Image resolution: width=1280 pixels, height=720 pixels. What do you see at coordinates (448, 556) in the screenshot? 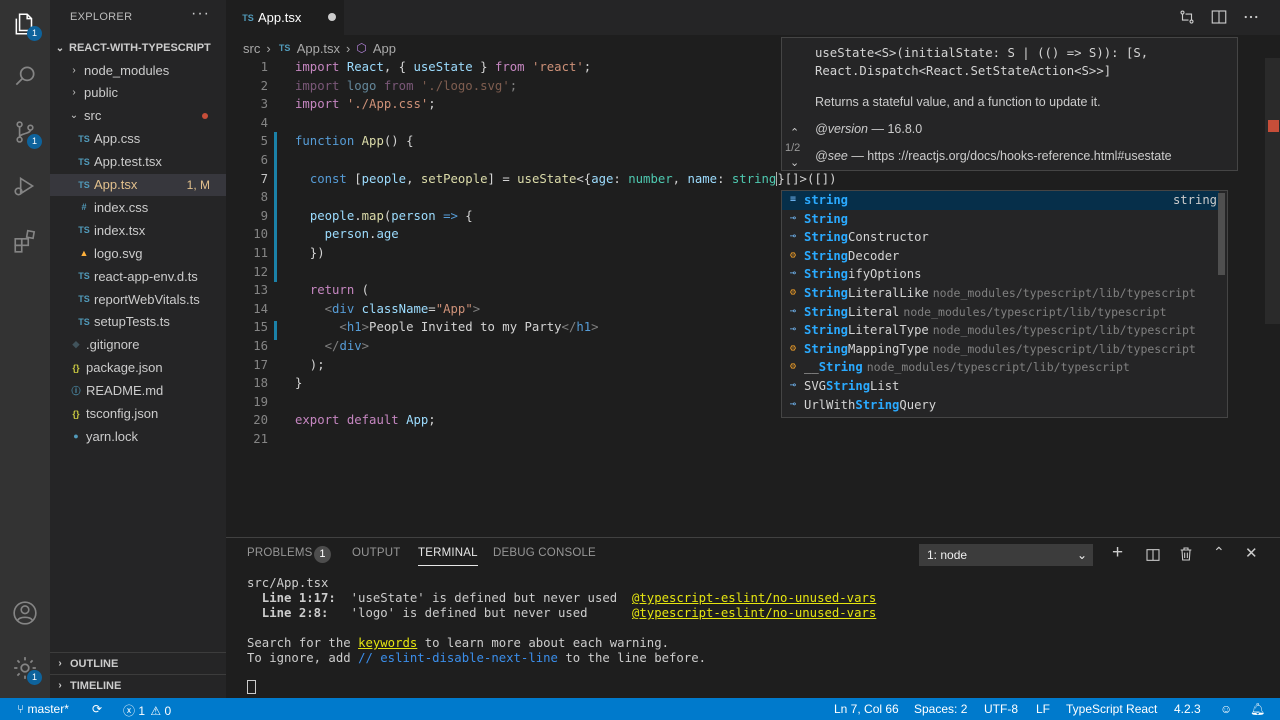
I see `tab-terminal: TERMINAL` at bounding box center [448, 556].